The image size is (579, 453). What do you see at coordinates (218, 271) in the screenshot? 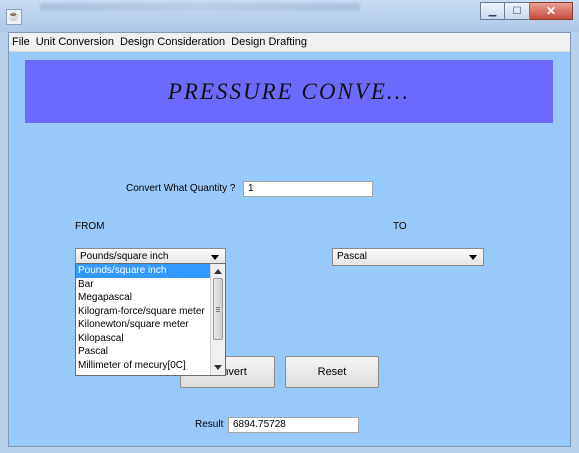
I see `scroll-up-icon` at bounding box center [218, 271].